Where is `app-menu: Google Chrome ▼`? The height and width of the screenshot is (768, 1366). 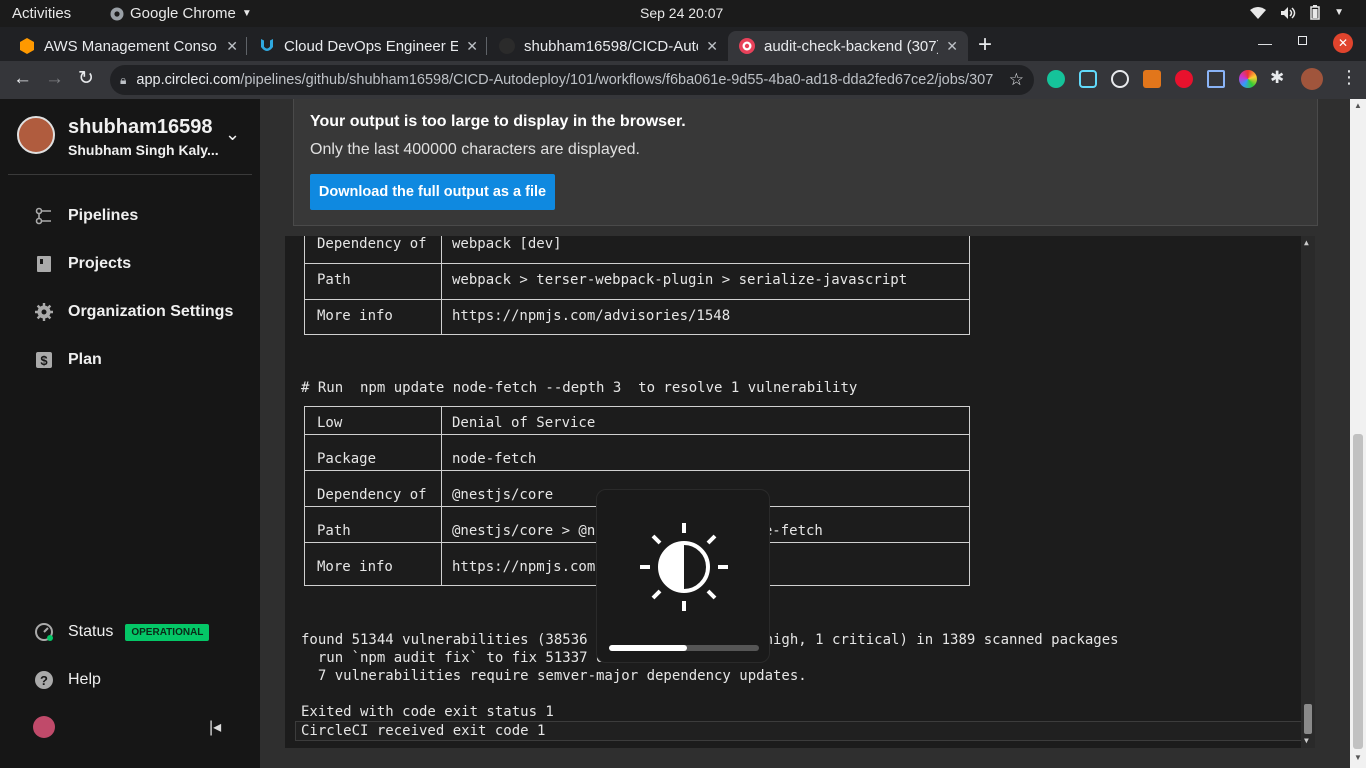
app-menu: Google Chrome ▼ is located at coordinates (181, 13).